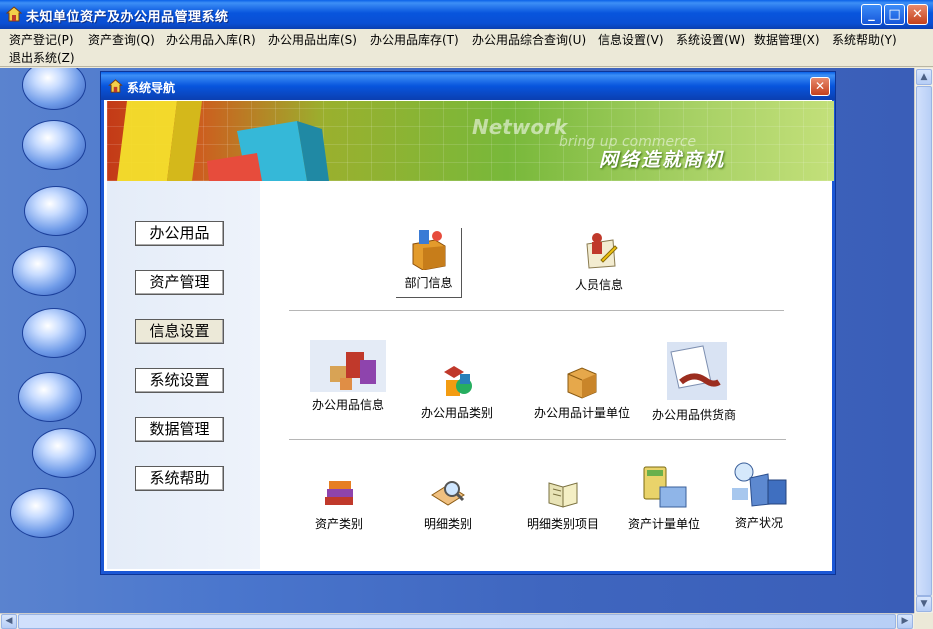  I want to click on tile-asset-status: 资产状况, so click(759, 497).